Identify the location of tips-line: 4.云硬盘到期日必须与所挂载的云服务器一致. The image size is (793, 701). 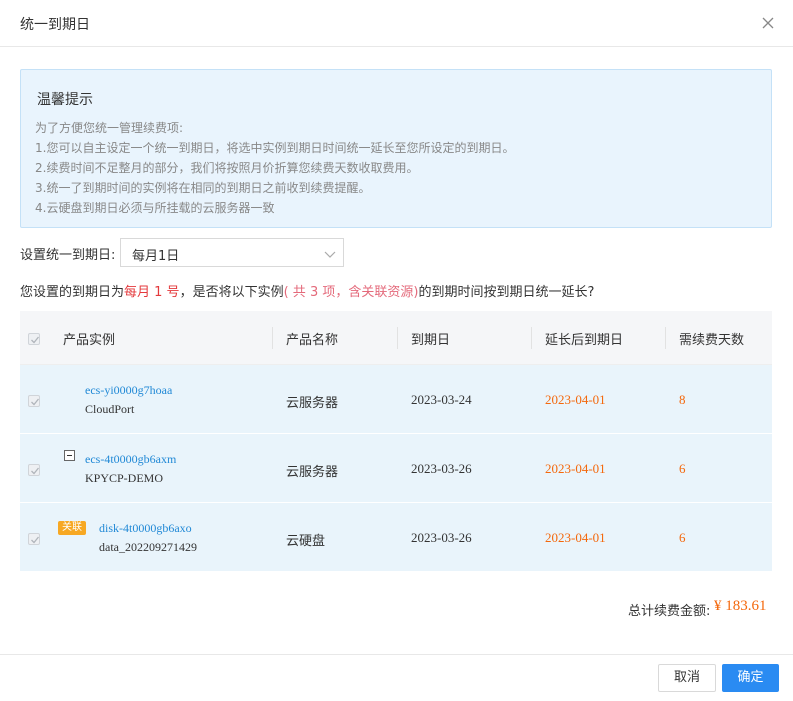
(155, 208).